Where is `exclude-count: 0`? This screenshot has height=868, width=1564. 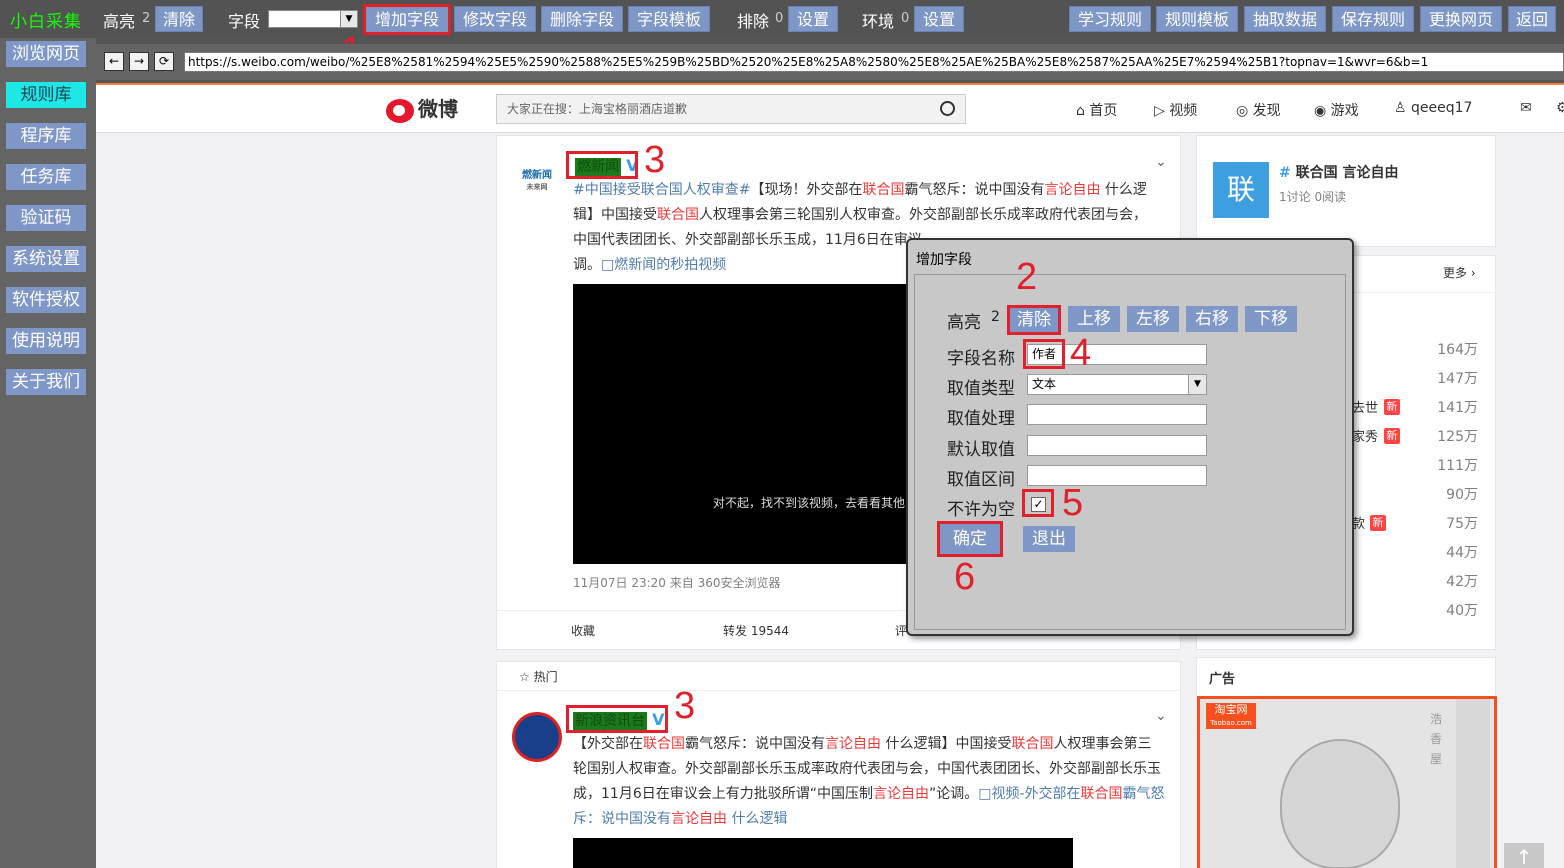
exclude-count: 0 is located at coordinates (779, 18).